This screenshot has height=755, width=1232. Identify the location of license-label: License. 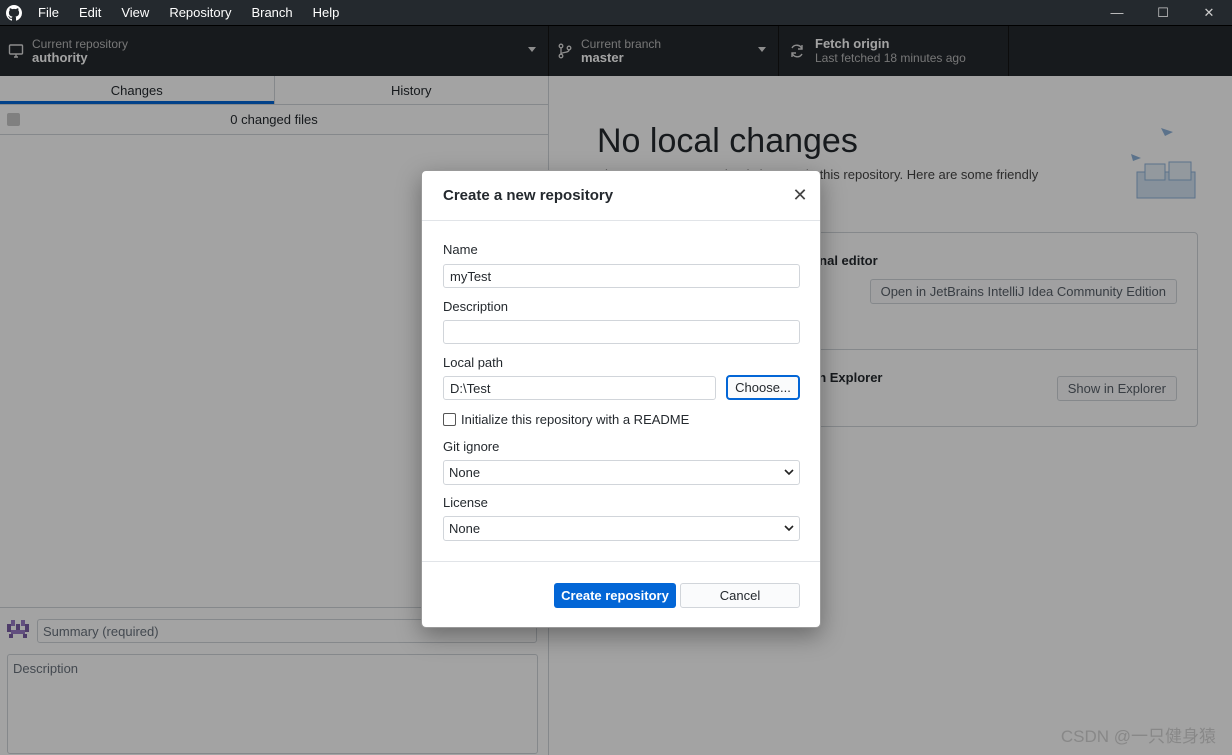
(465, 502).